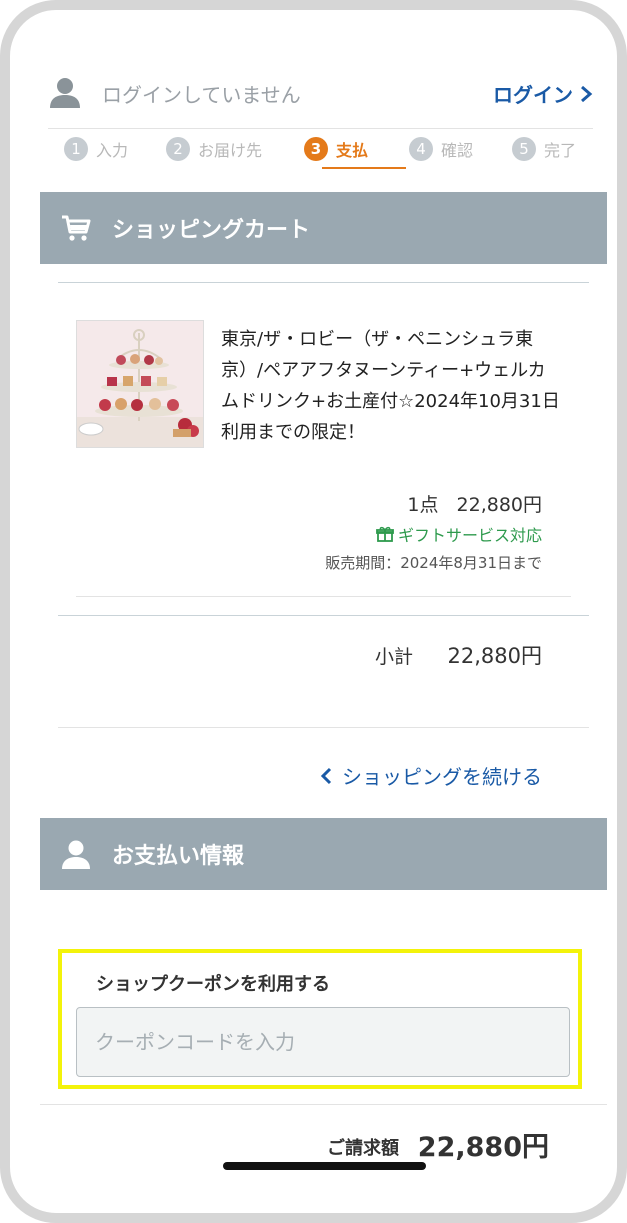  Describe the element at coordinates (213, 984) in the screenshot. I see `coupon-label: ショップクーポンを利用する` at that location.